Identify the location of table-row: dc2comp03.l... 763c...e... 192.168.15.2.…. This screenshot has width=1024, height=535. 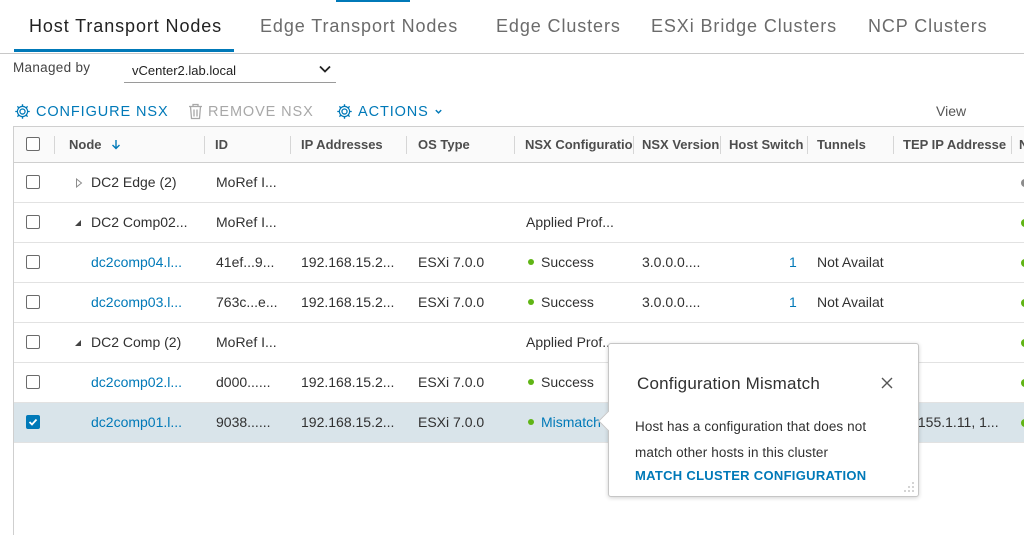
(519, 303).